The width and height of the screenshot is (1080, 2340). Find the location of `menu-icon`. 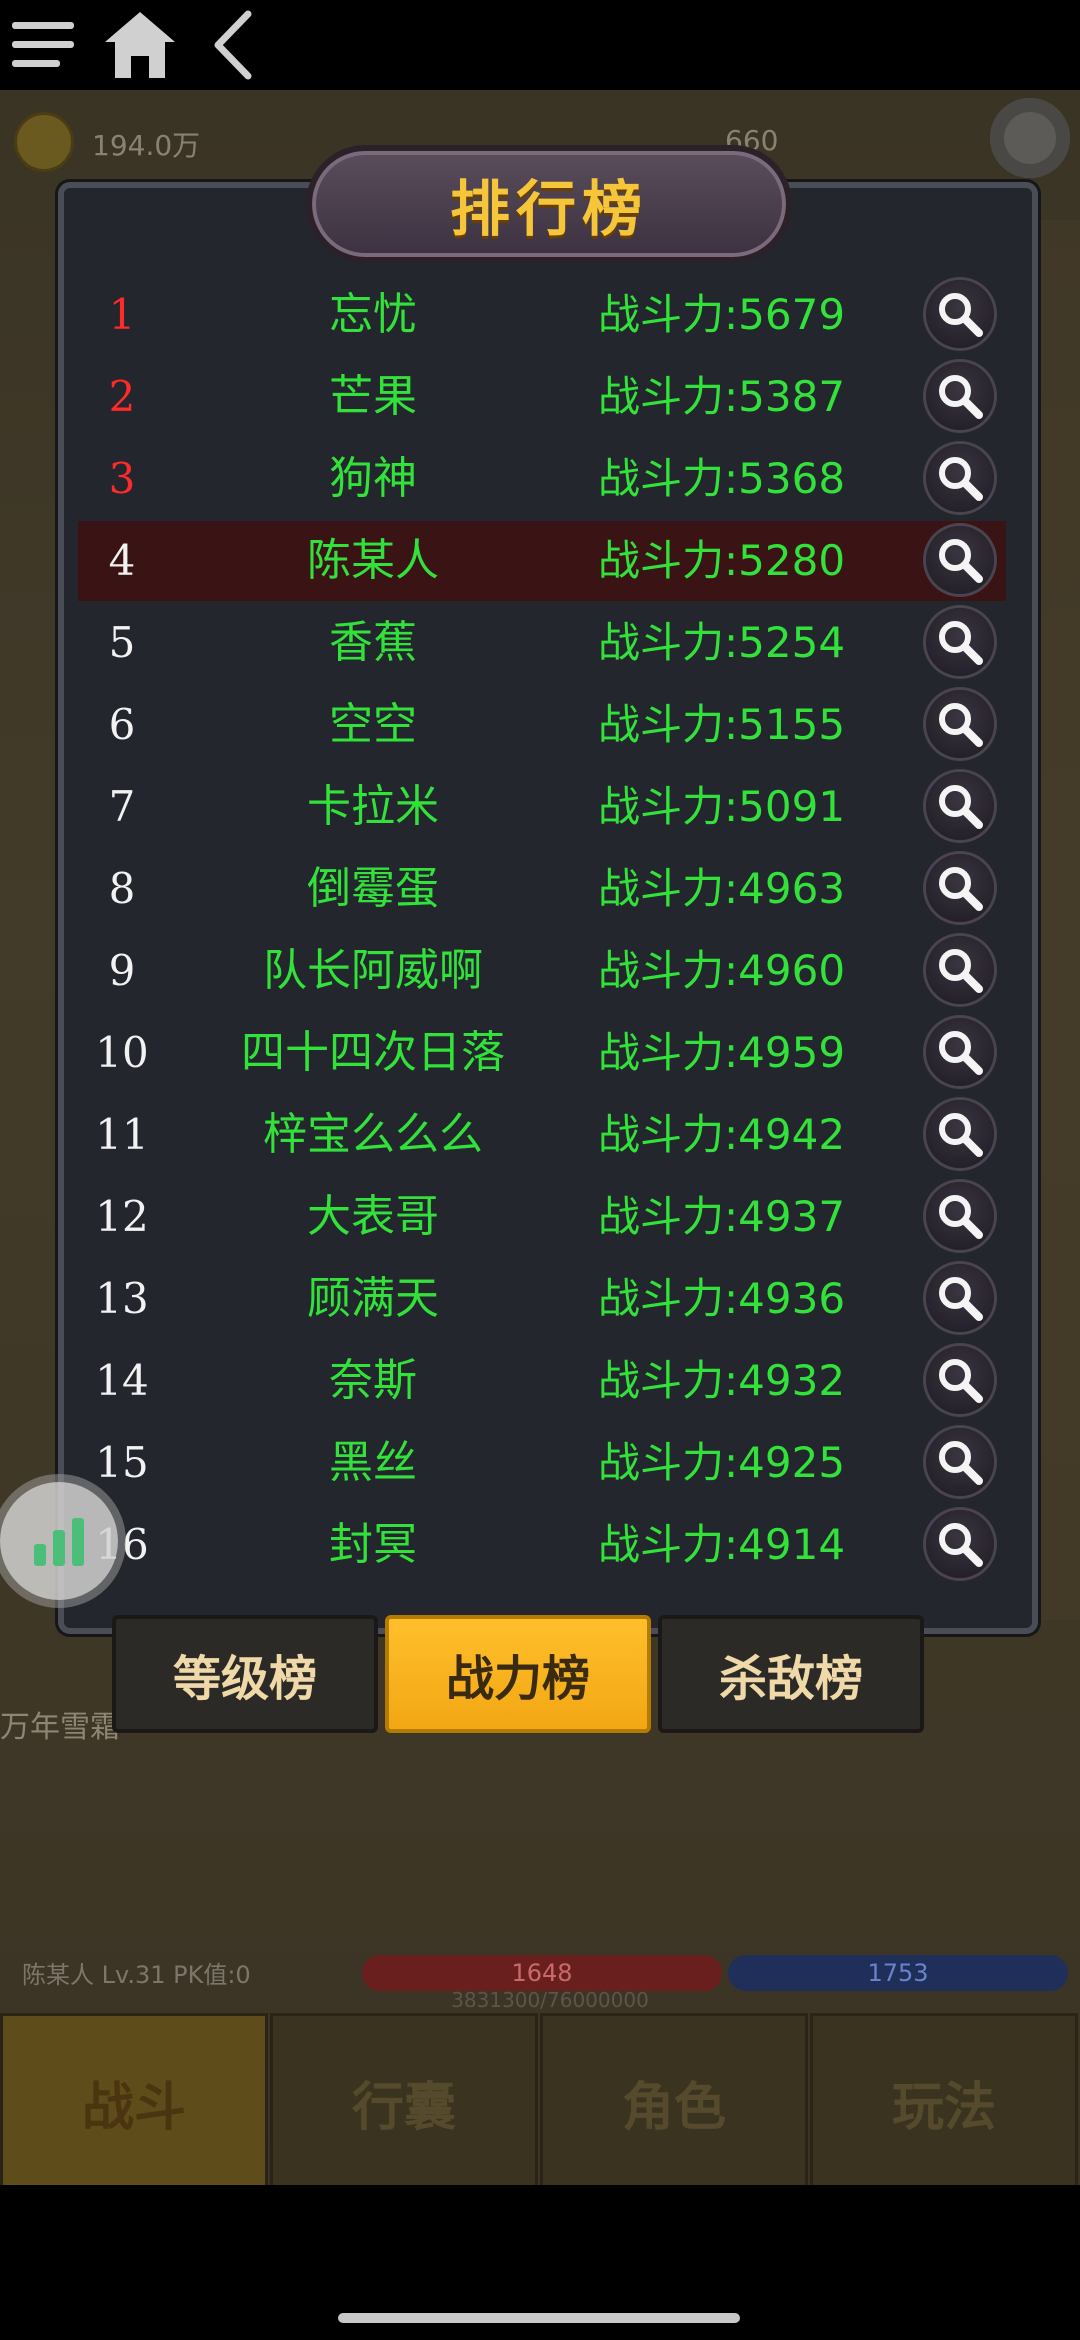

menu-icon is located at coordinates (45, 45).